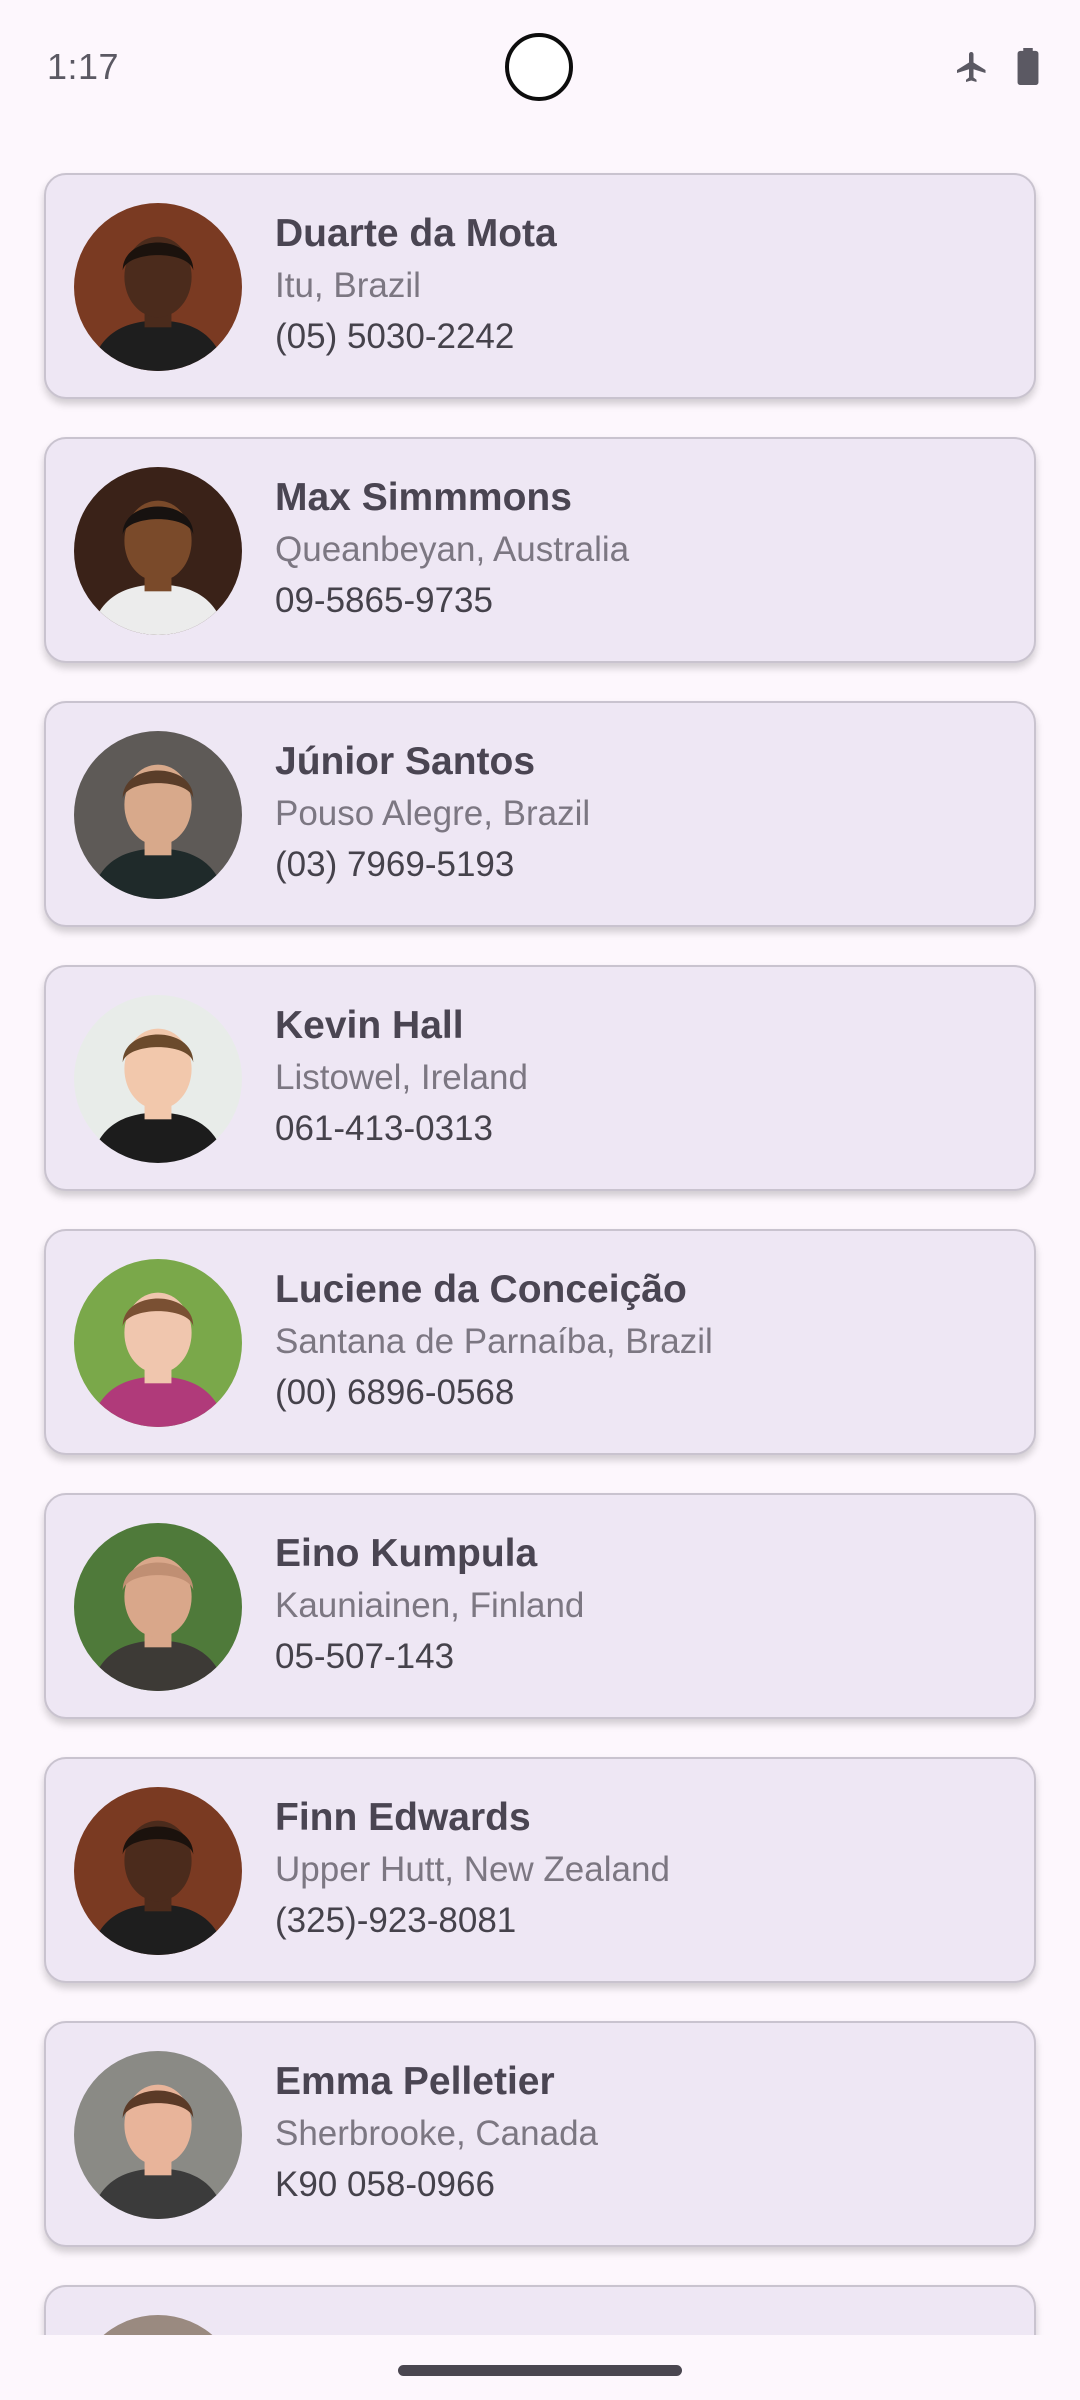  I want to click on contact-location: Itu, Brazil, so click(348, 285).